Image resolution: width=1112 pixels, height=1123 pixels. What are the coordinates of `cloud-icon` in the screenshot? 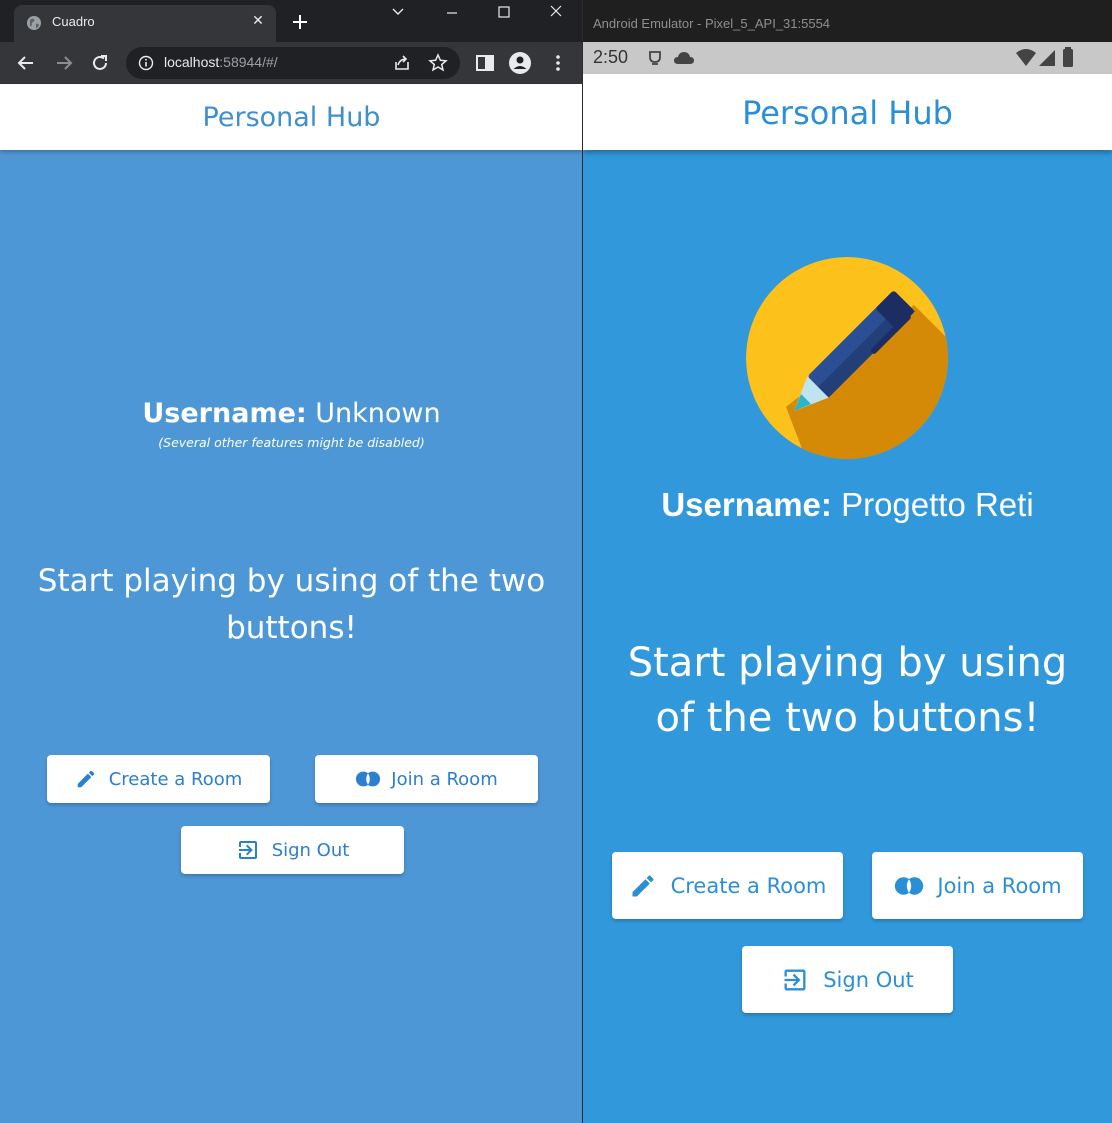 It's located at (684, 58).